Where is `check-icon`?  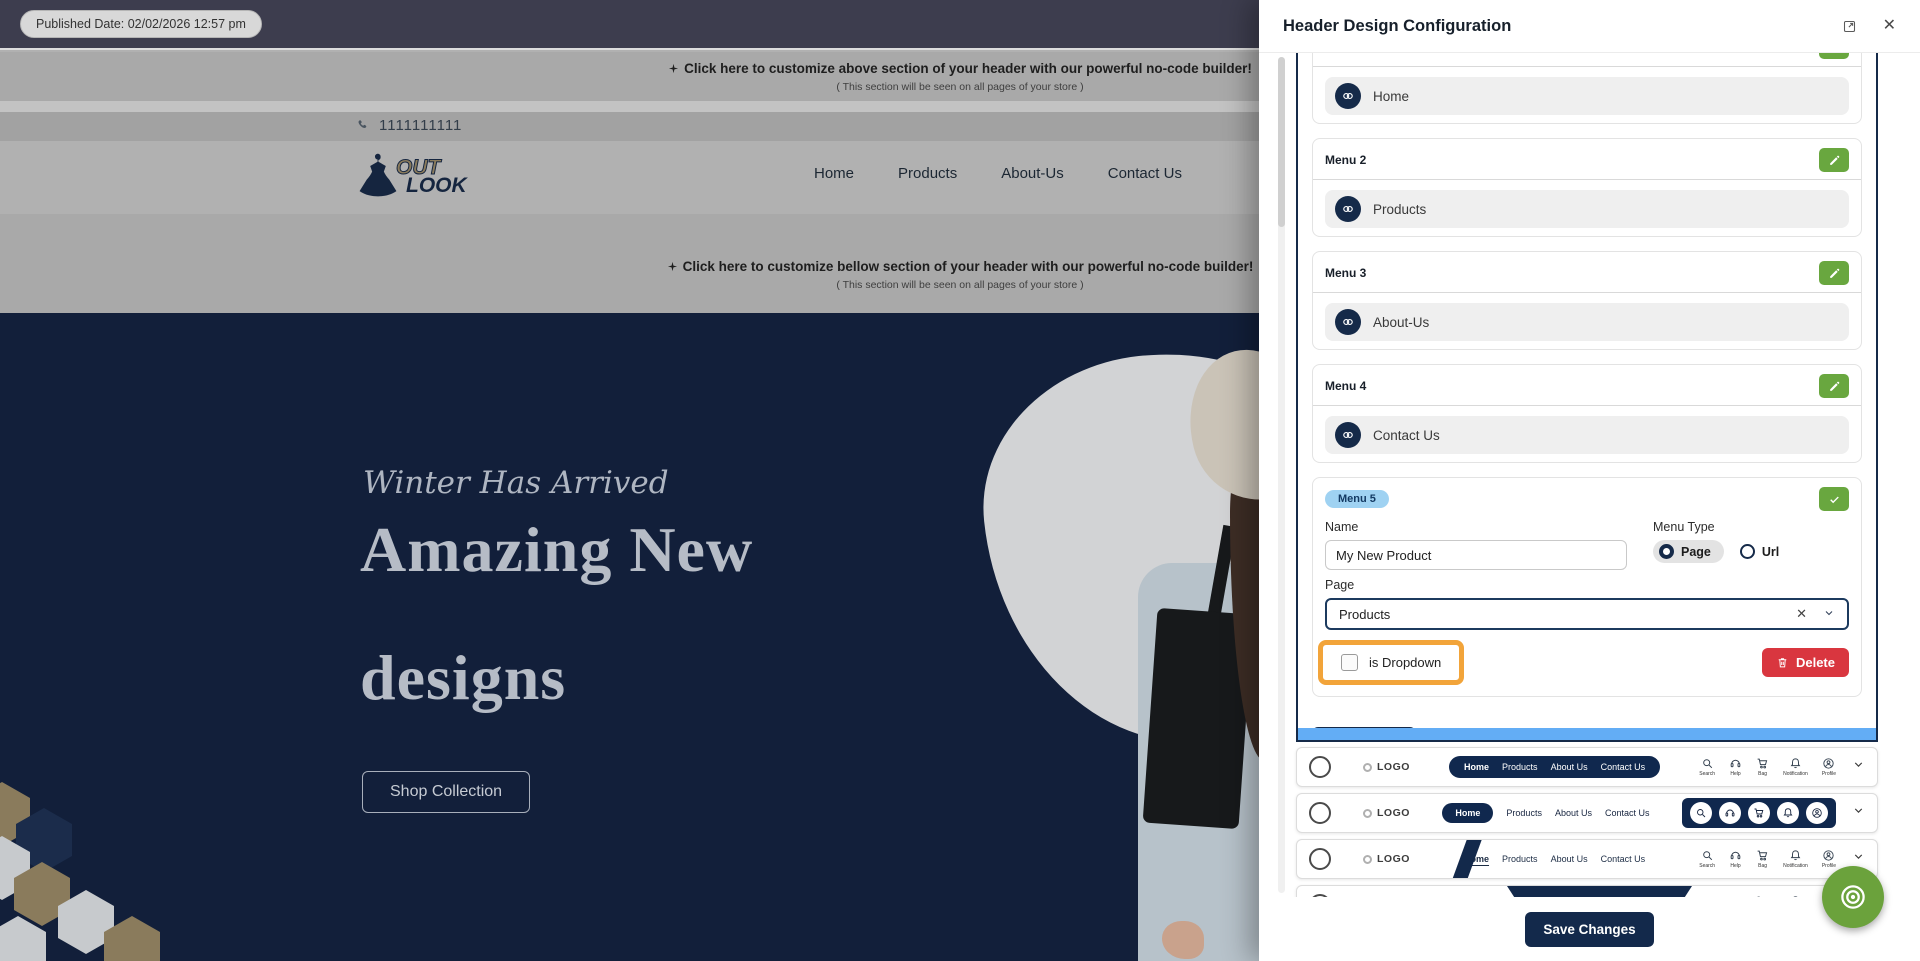 check-icon is located at coordinates (1834, 499).